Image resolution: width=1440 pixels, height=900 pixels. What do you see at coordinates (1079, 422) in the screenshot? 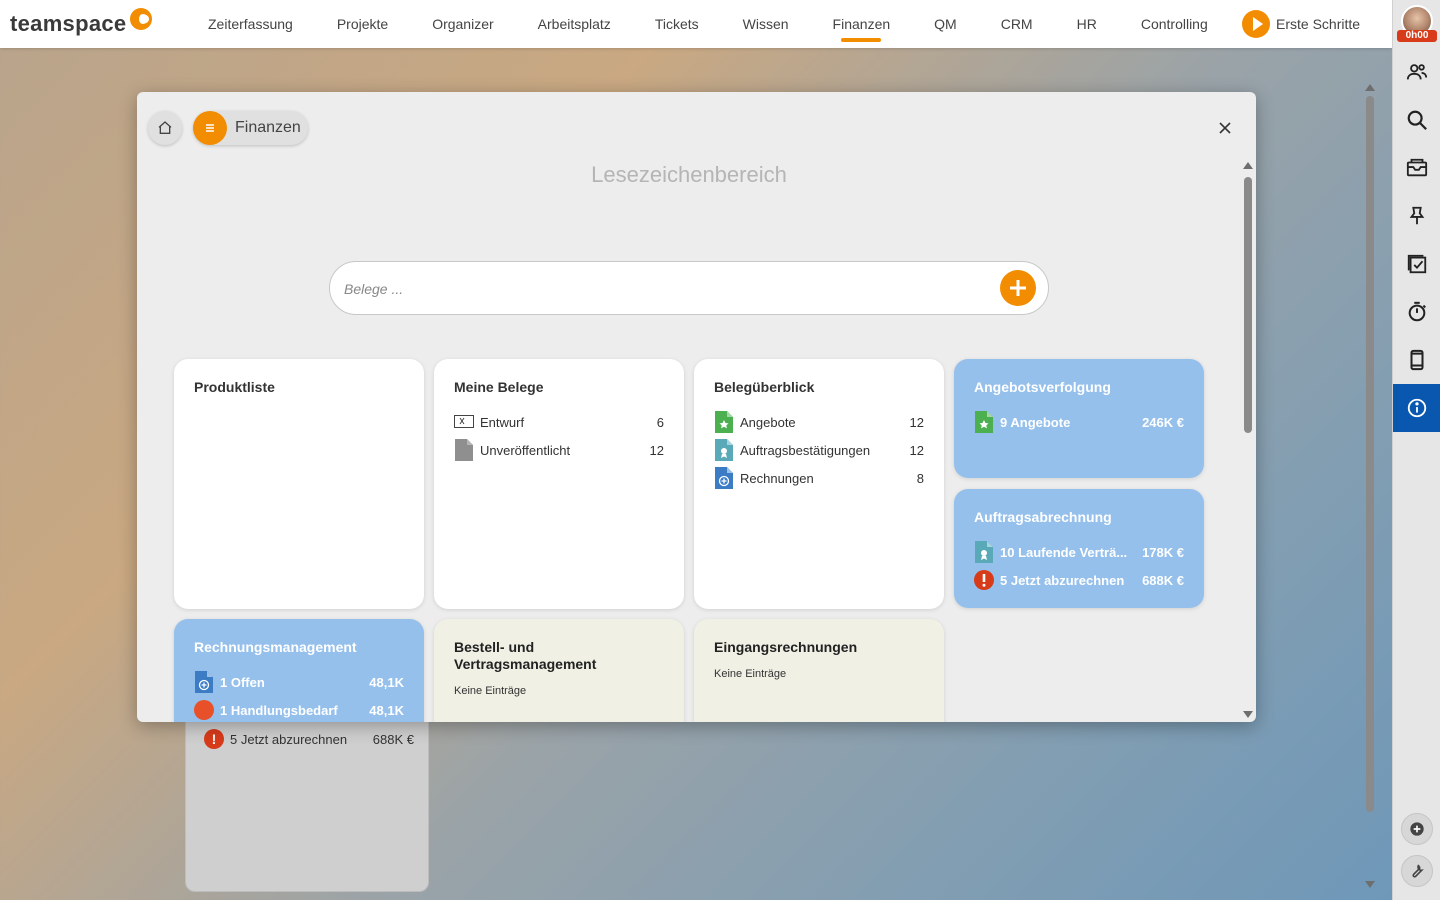
I see `list-item: 9 Angebote 246K €` at bounding box center [1079, 422].